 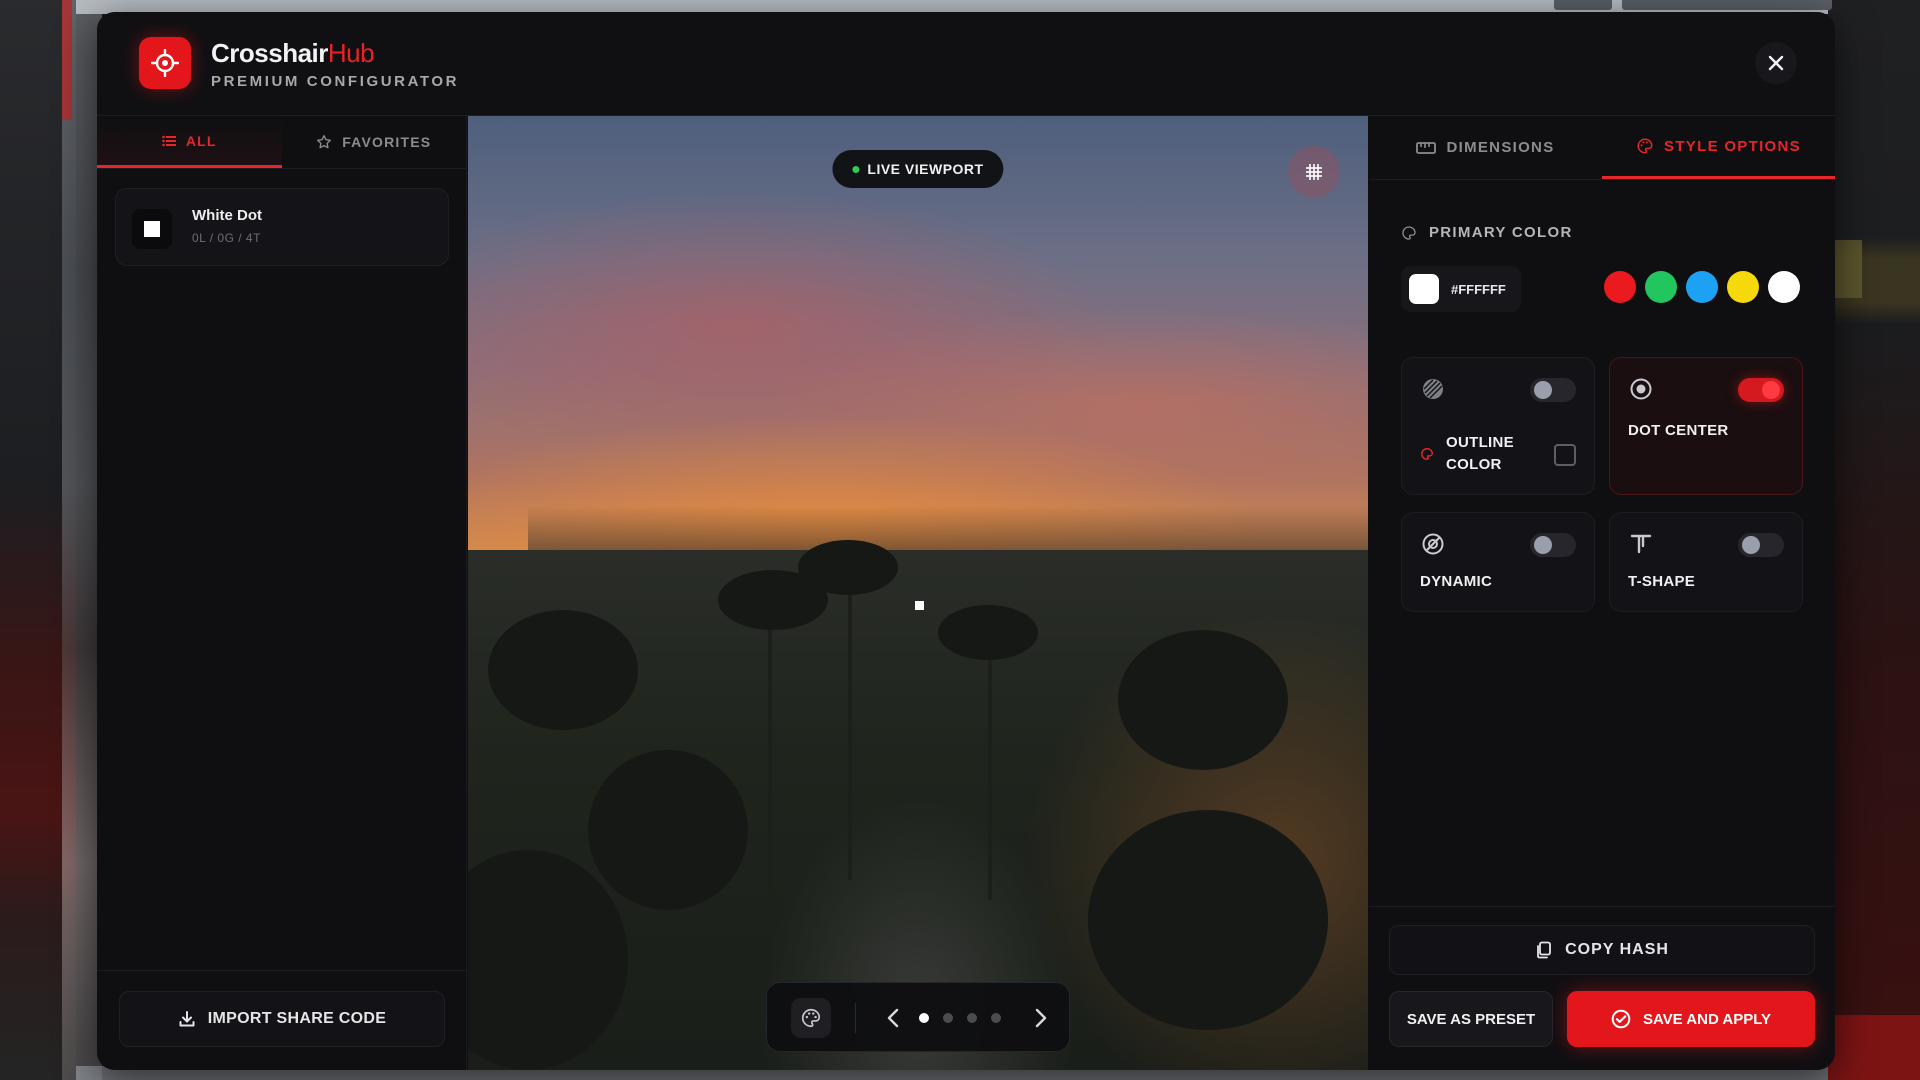 I want to click on copy-icon, so click(x=1544, y=950).